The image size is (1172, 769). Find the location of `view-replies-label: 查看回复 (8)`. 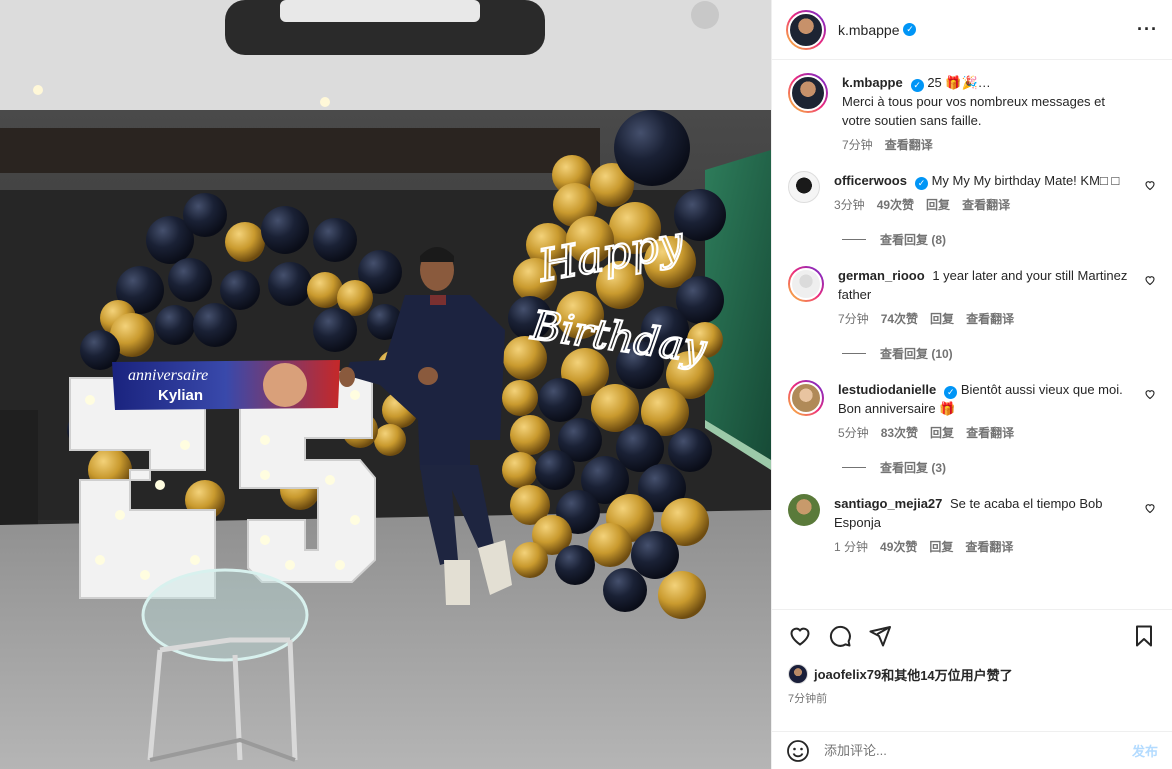

view-replies-label: 查看回复 (8) is located at coordinates (913, 239).